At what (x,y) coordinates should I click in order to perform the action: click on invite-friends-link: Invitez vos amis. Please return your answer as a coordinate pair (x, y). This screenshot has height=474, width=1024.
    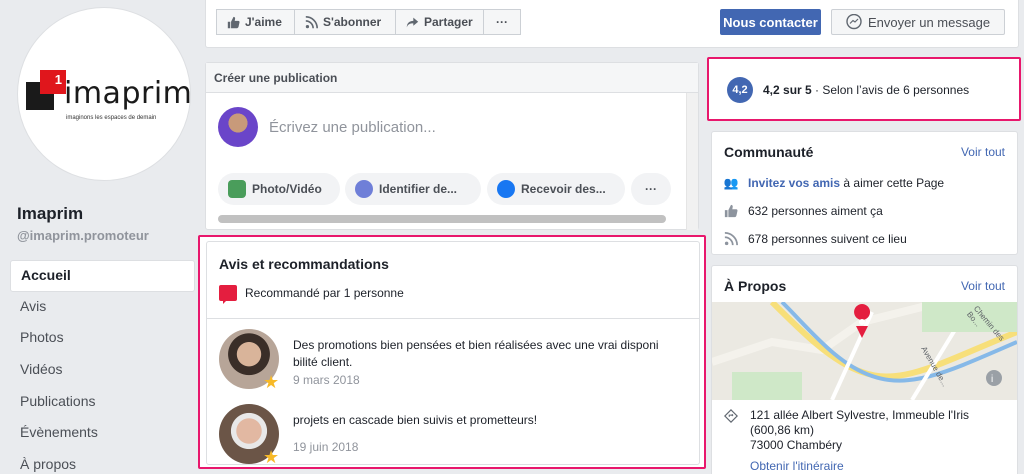
    Looking at the image, I should click on (794, 183).